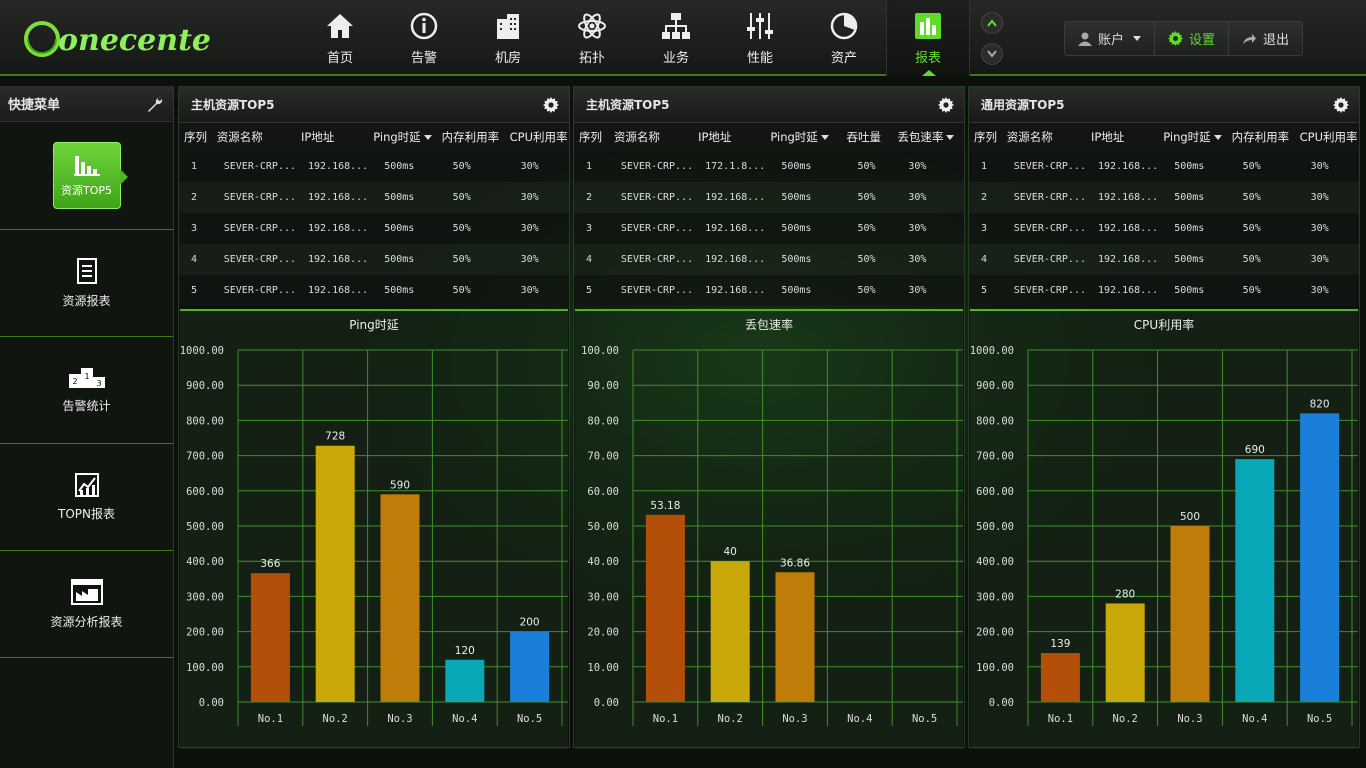  I want to click on panel-header: 通用资源TOP5, so click(1164, 105).